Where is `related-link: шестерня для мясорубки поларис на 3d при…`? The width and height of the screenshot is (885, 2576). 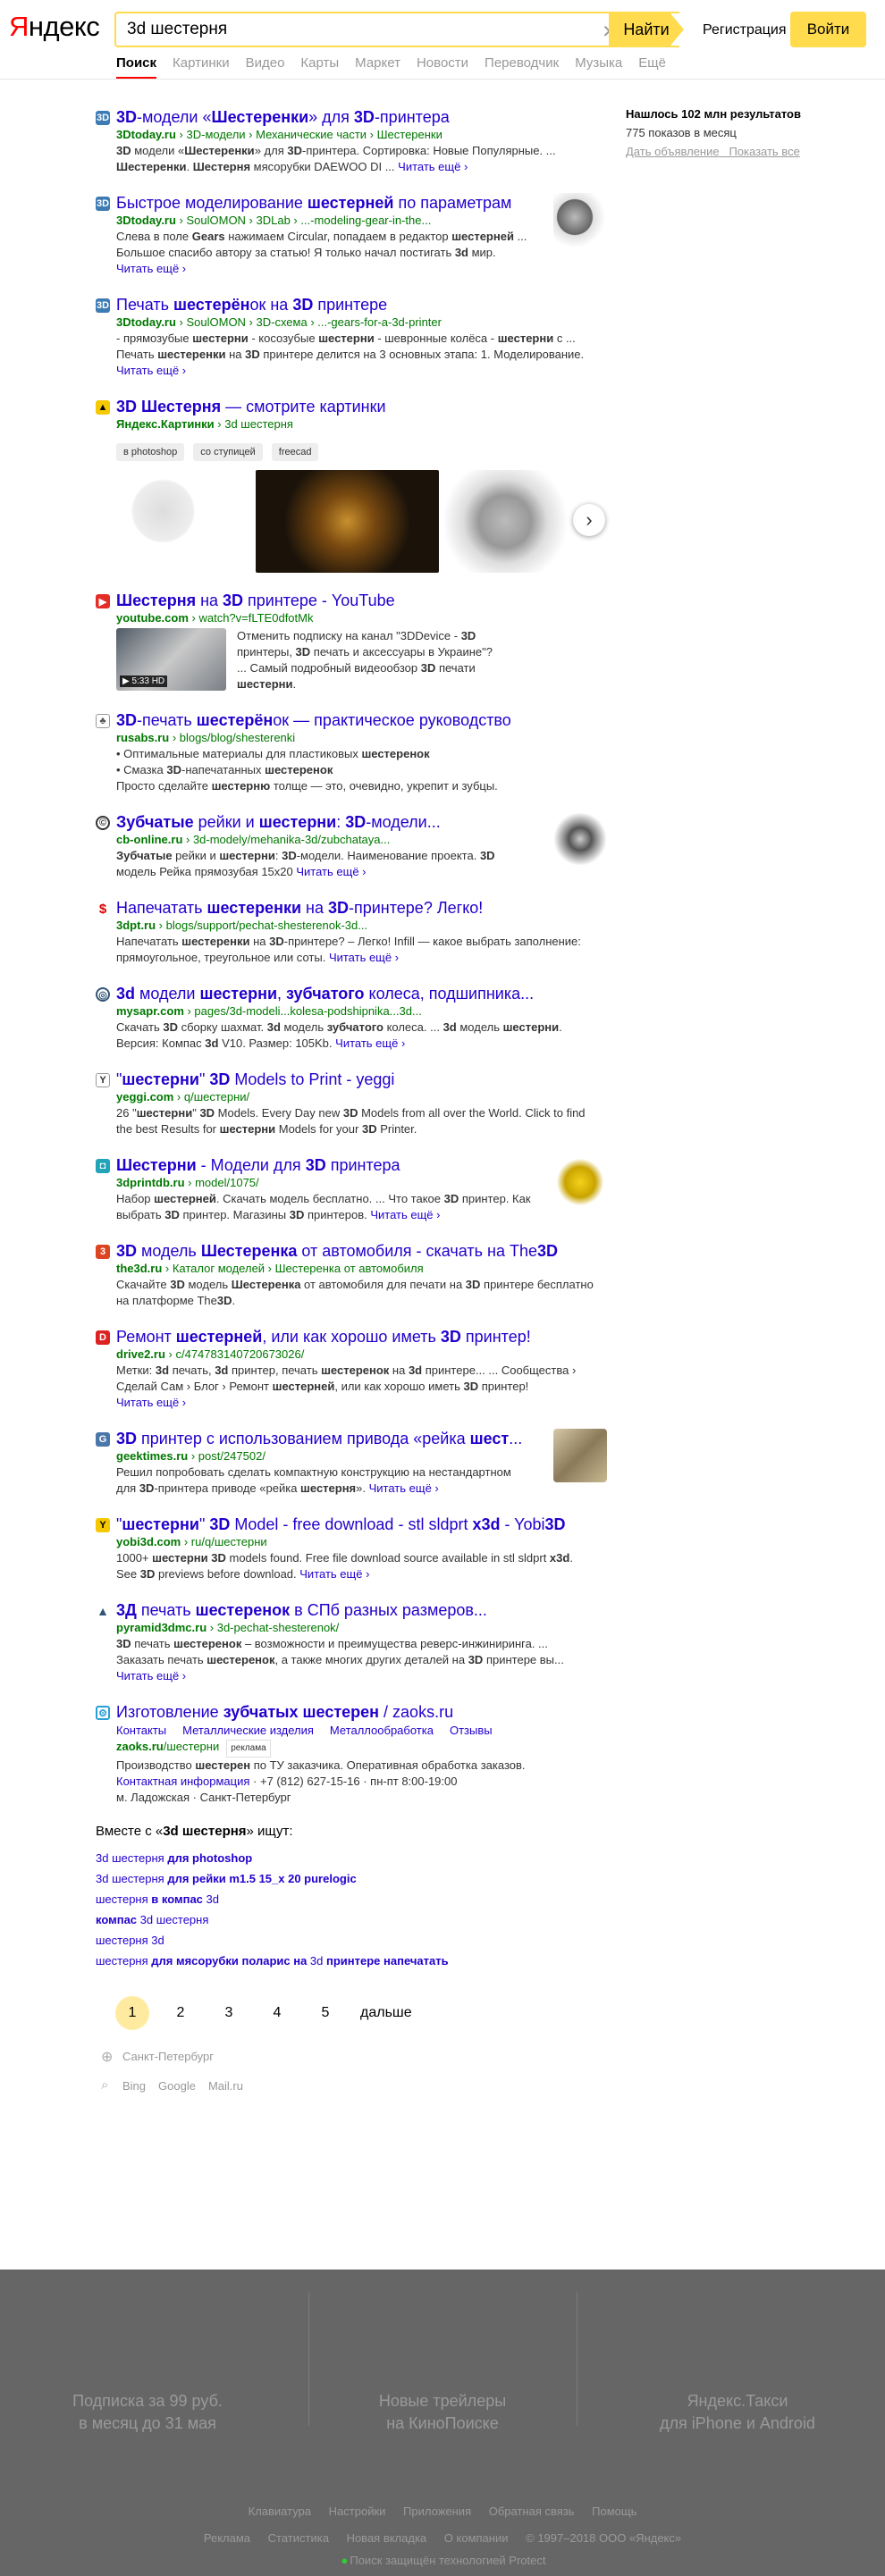
related-link: шестерня для мясорубки поларис на 3d при… is located at coordinates (346, 1961).